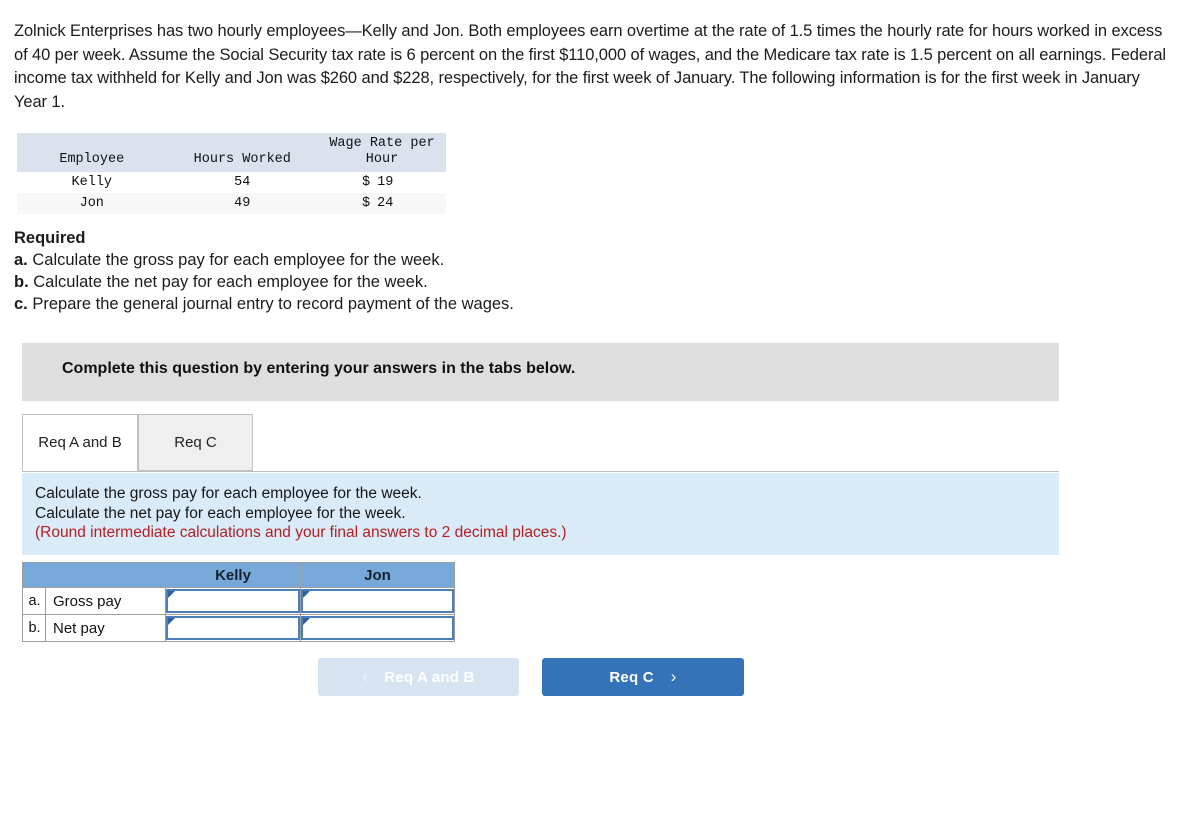  I want to click on tab-req-a-and-b: Req A and B, so click(80, 442).